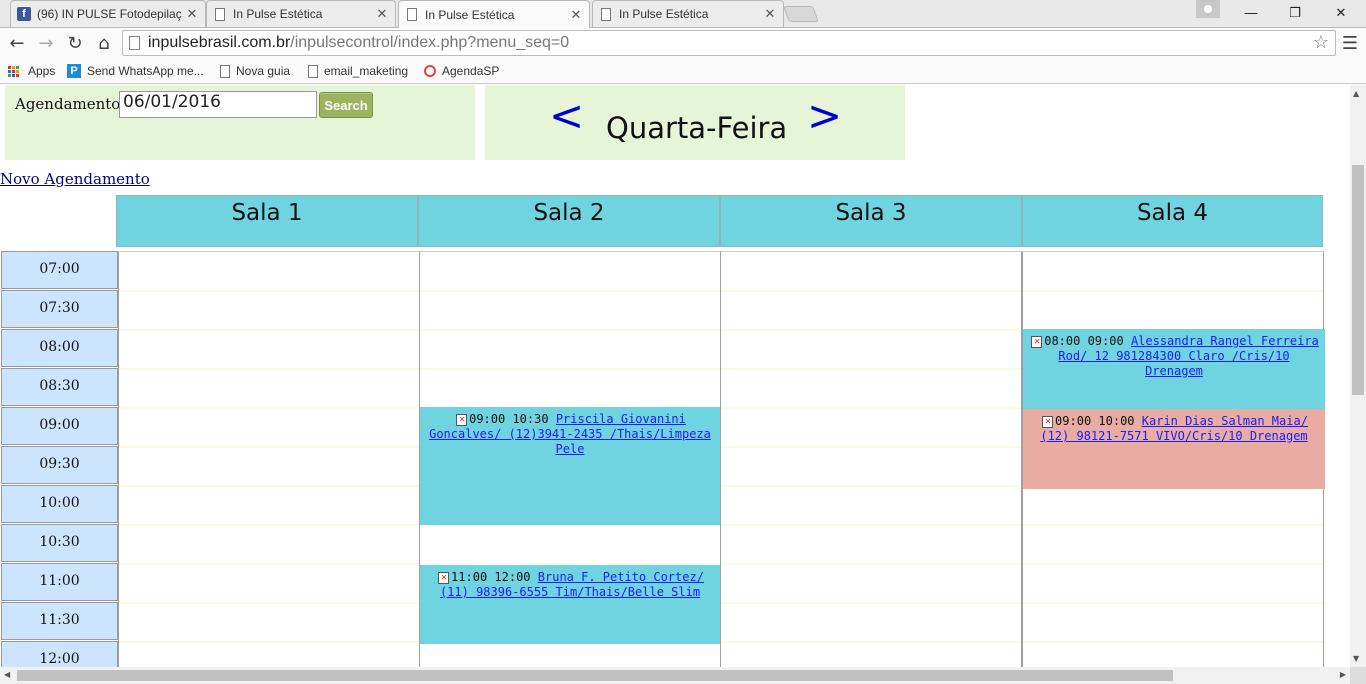 The height and width of the screenshot is (684, 1366). What do you see at coordinates (430, 71) in the screenshot?
I see `clock-icon` at bounding box center [430, 71].